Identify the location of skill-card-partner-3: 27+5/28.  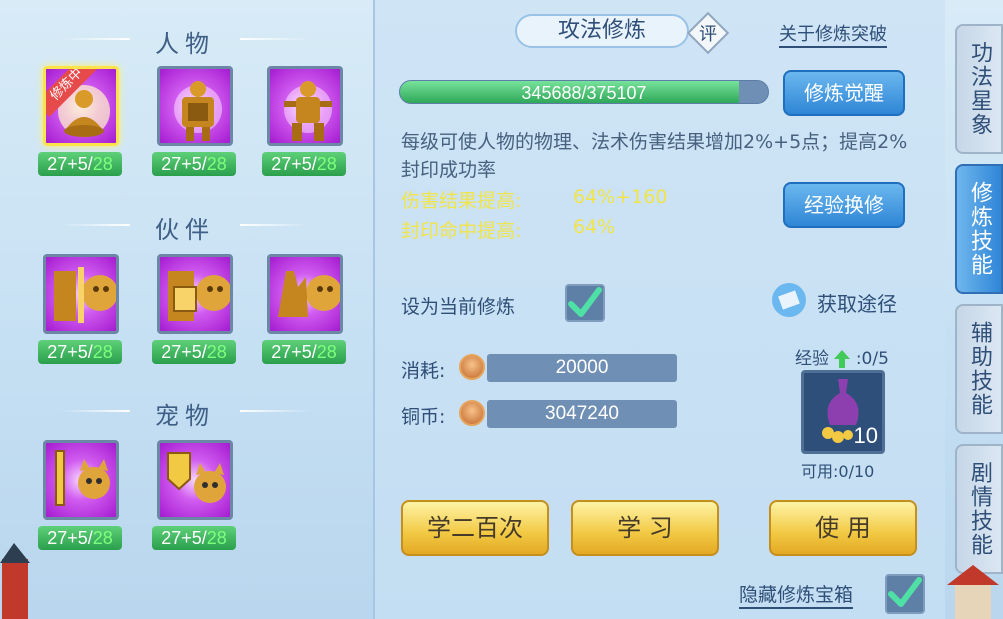
(304, 311).